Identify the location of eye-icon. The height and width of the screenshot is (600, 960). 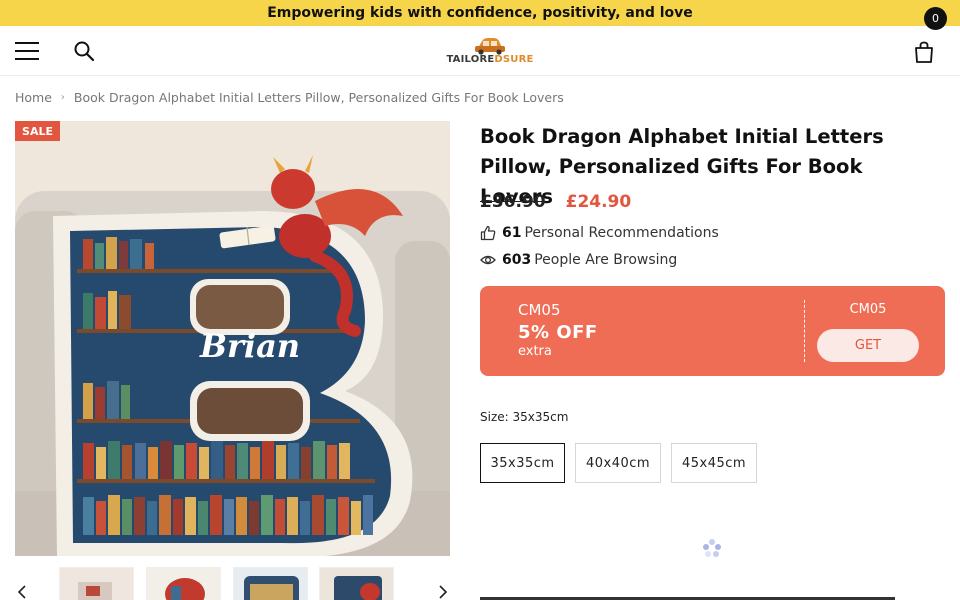
(488, 260).